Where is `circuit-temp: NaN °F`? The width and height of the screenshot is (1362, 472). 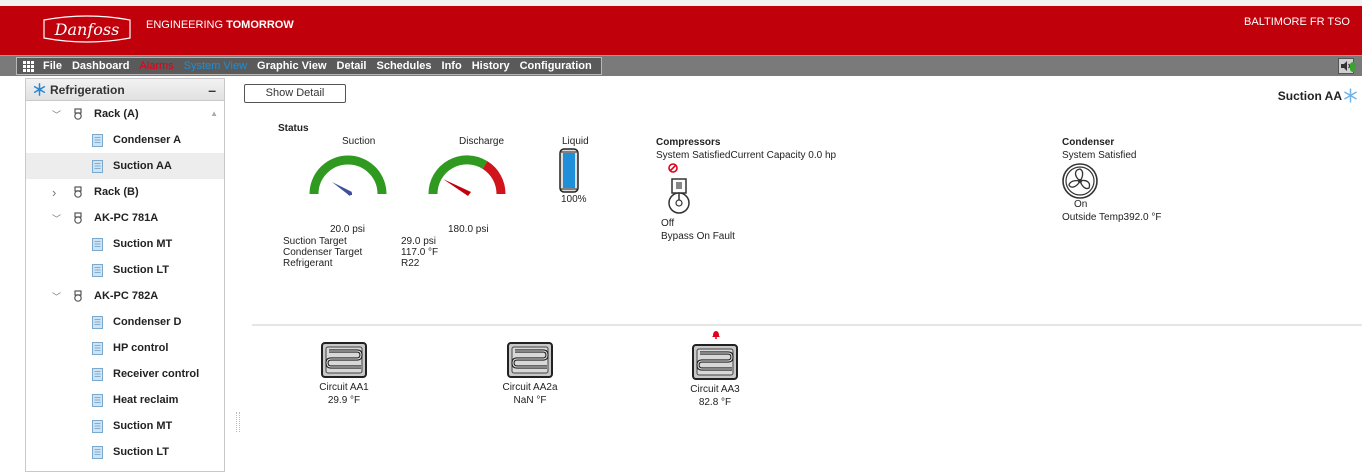
circuit-temp: NaN °F is located at coordinates (530, 400).